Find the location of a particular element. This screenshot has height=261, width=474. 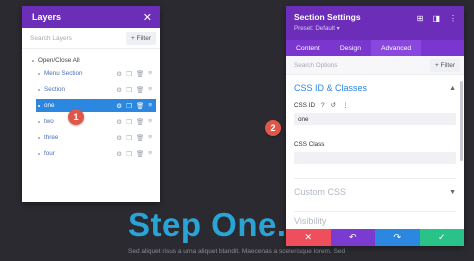

more-options-icon: ⋮ is located at coordinates (453, 18).